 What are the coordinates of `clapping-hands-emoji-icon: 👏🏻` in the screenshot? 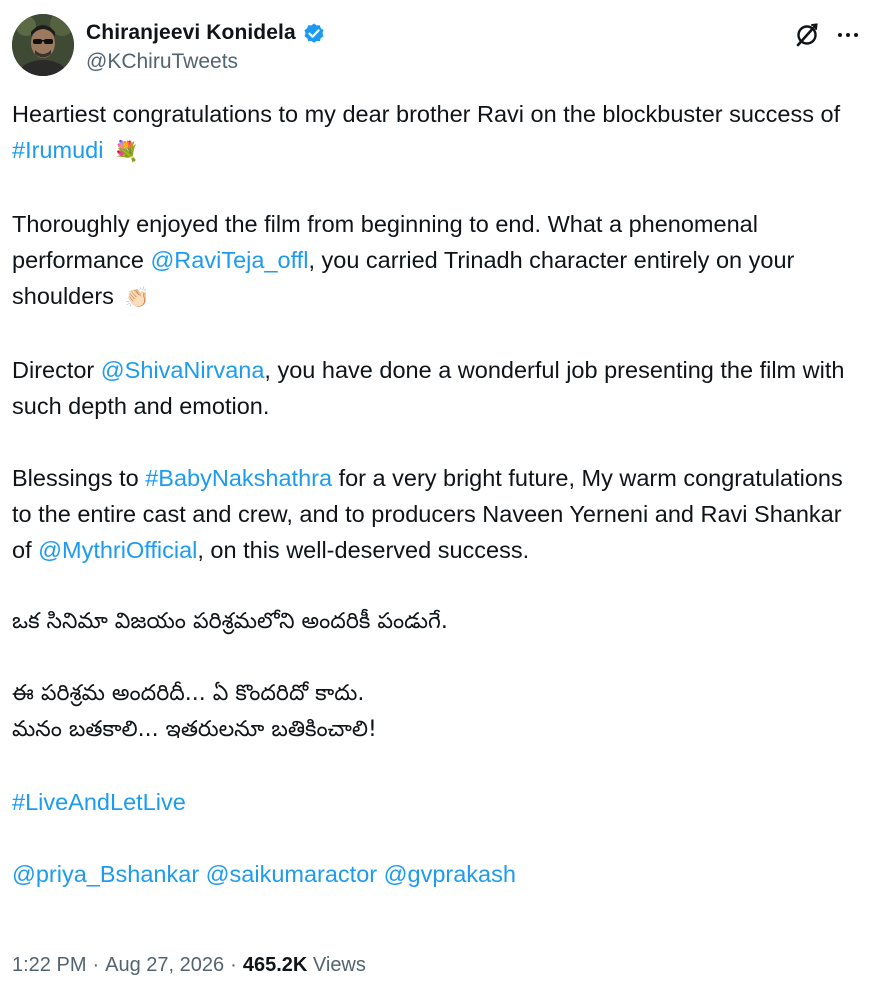 It's located at (137, 298).